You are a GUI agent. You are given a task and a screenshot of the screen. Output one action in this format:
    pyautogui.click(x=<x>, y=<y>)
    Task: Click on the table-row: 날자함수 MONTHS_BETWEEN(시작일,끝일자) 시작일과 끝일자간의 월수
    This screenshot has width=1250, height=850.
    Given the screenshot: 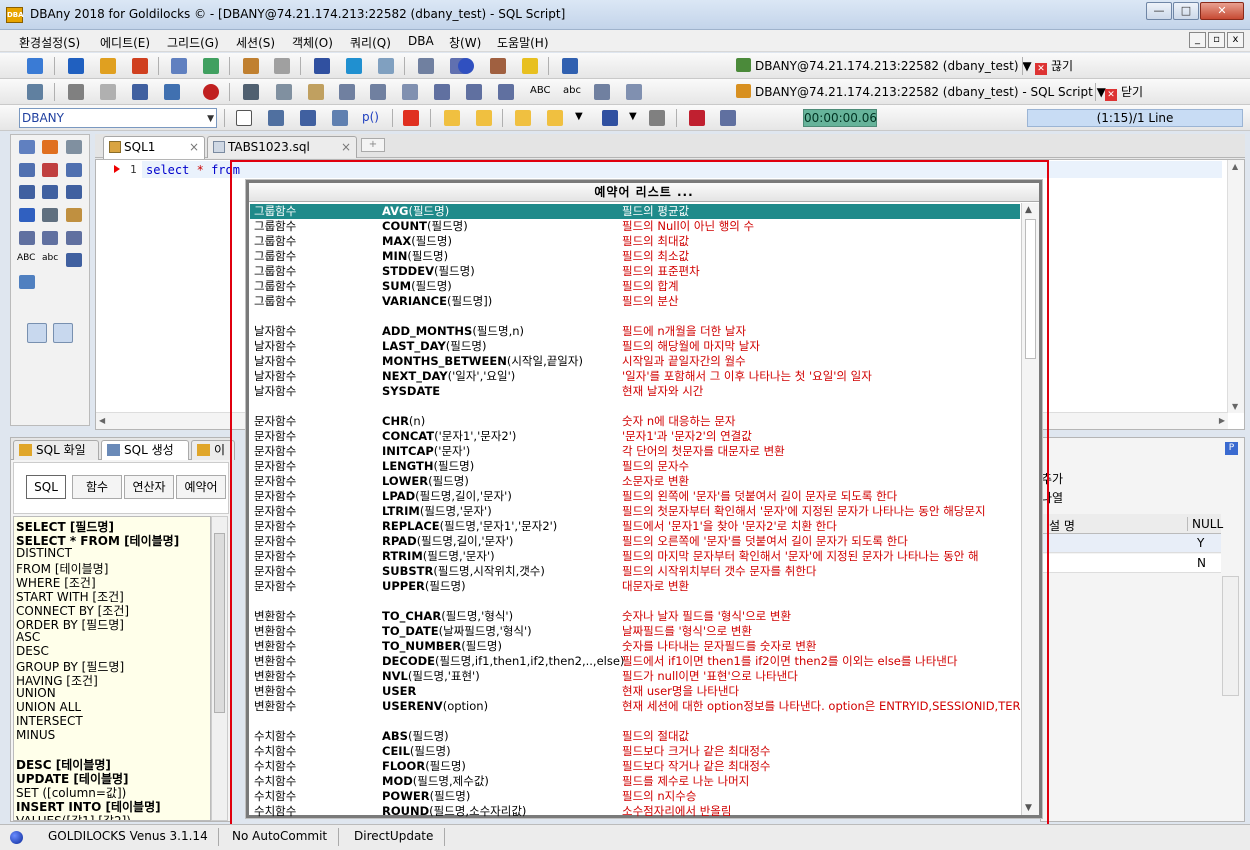 What is the action you would take?
    pyautogui.click(x=635, y=361)
    